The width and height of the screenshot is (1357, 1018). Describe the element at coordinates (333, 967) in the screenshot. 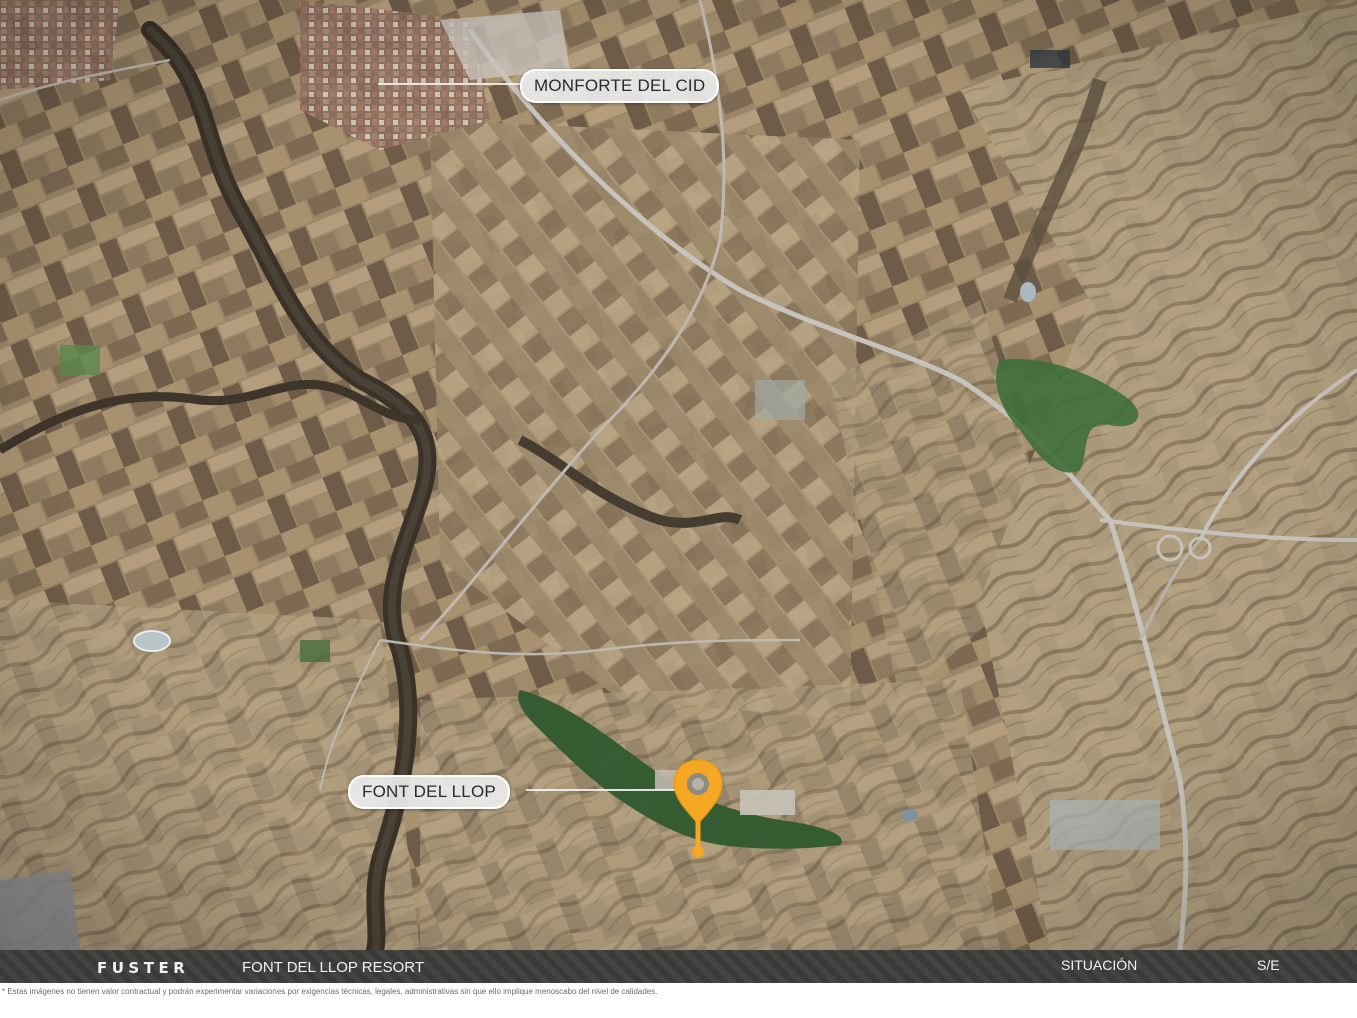

I see `project-title: FONT DEL LLOP RESORT` at that location.